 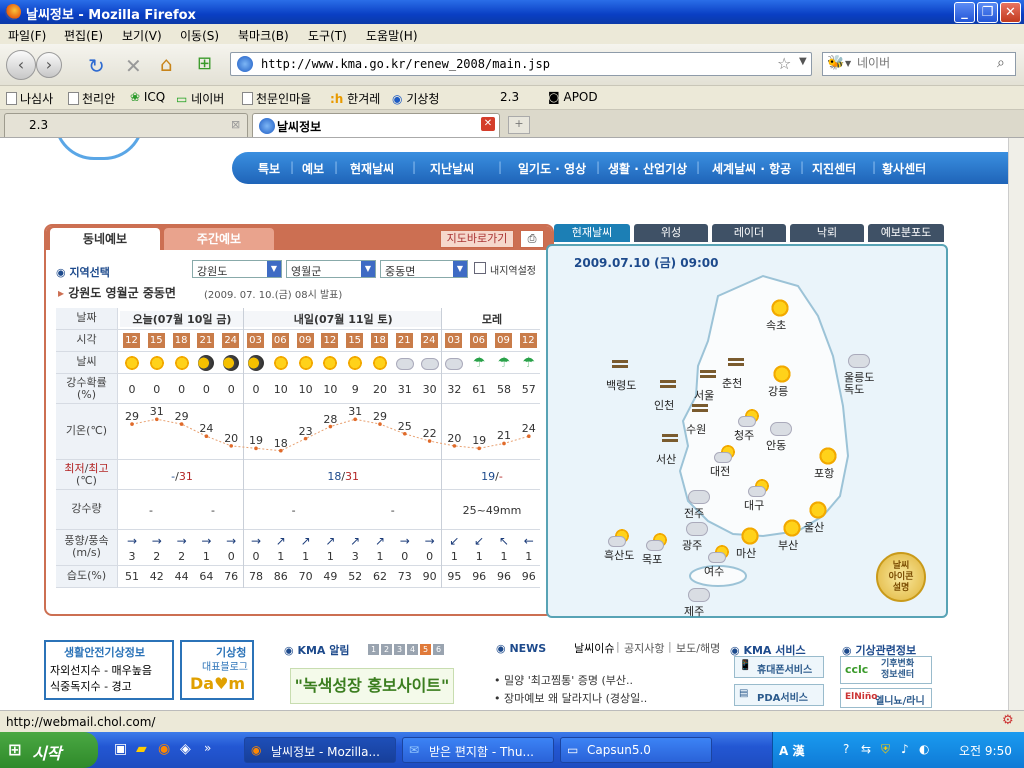 What do you see at coordinates (696, 430) in the screenshot?
I see `city-label: 수원` at bounding box center [696, 430].